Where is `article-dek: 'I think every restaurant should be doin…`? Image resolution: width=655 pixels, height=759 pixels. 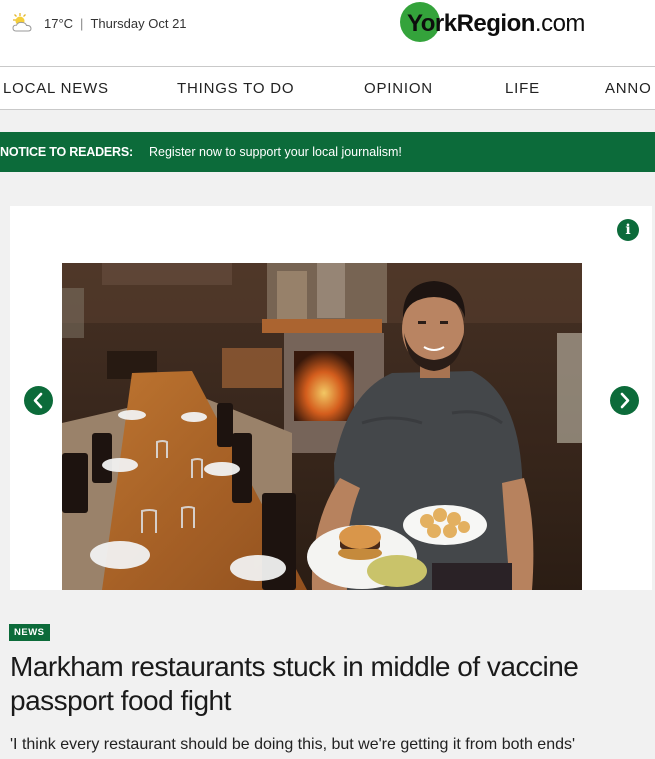 article-dek: 'I think every restaurant should be doin… is located at coordinates (293, 744).